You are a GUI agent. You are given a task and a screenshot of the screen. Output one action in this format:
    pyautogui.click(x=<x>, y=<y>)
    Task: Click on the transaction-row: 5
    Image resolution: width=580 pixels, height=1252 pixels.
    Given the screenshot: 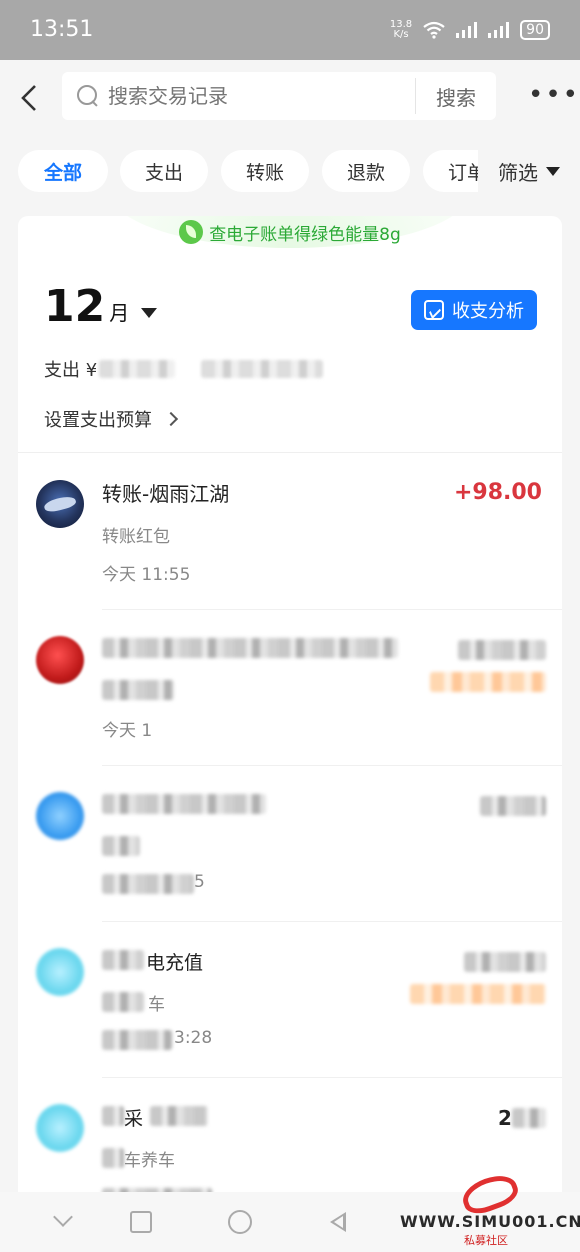 What is the action you would take?
    pyautogui.click(x=290, y=844)
    